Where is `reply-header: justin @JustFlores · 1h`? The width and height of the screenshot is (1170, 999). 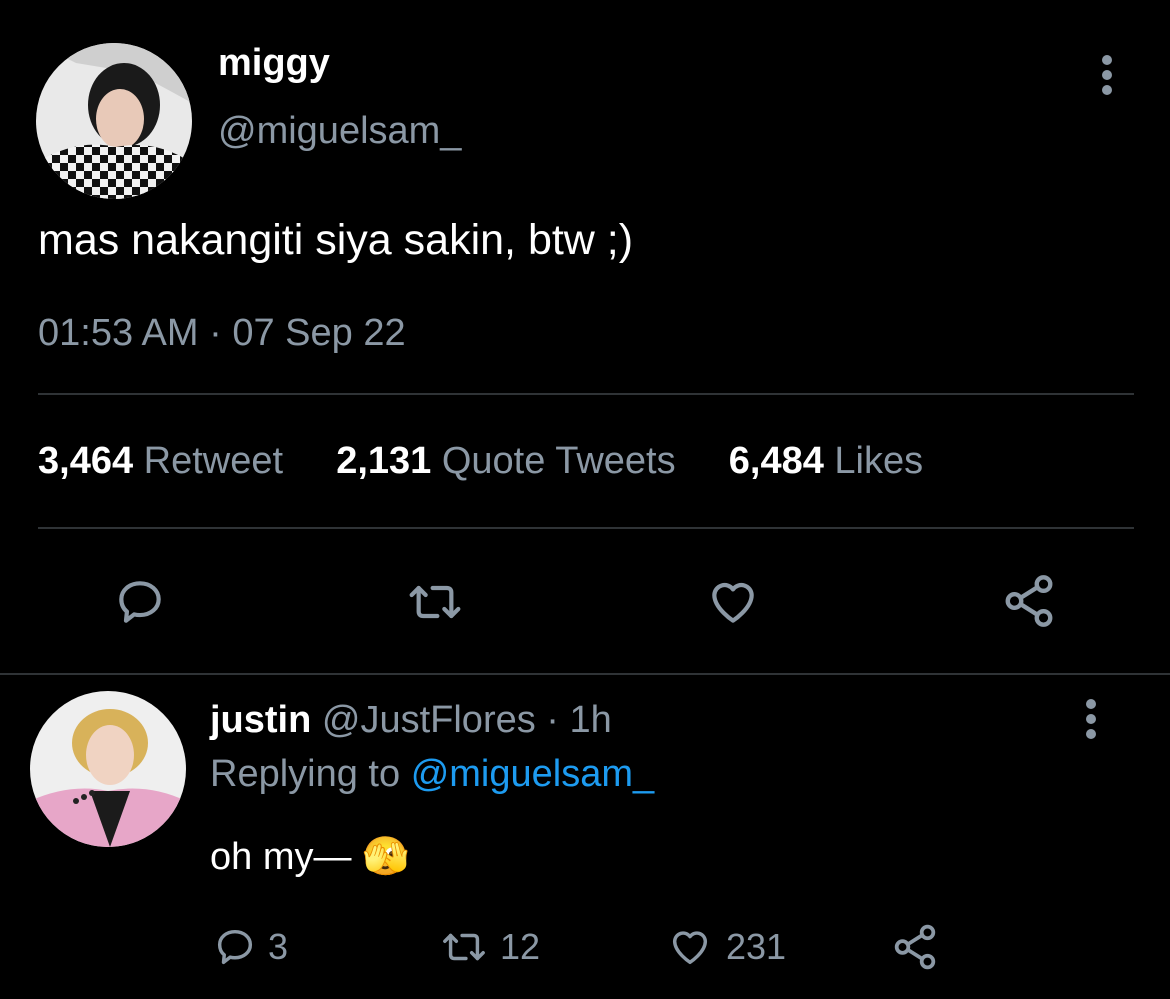
reply-header: justin @JustFlores · 1h is located at coordinates (411, 720).